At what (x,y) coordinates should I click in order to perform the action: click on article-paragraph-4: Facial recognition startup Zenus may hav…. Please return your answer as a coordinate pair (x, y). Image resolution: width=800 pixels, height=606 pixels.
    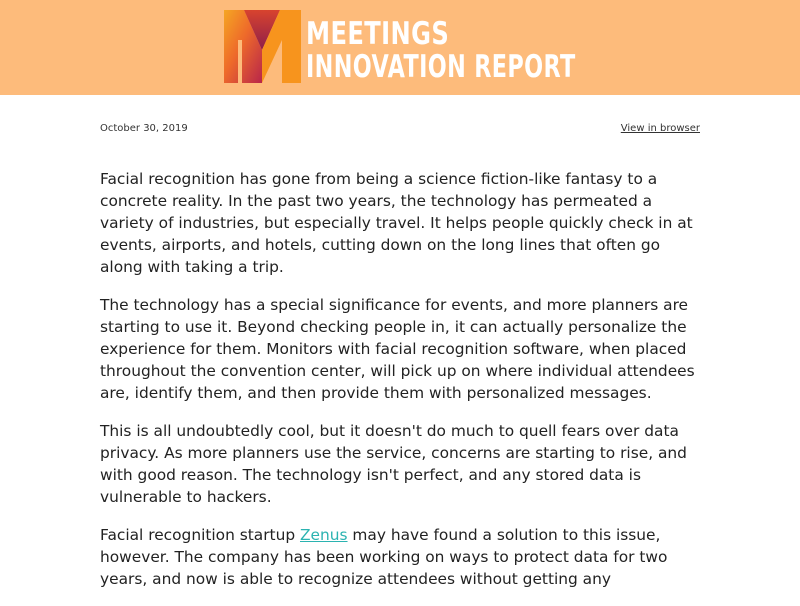
    Looking at the image, I should click on (400, 557).